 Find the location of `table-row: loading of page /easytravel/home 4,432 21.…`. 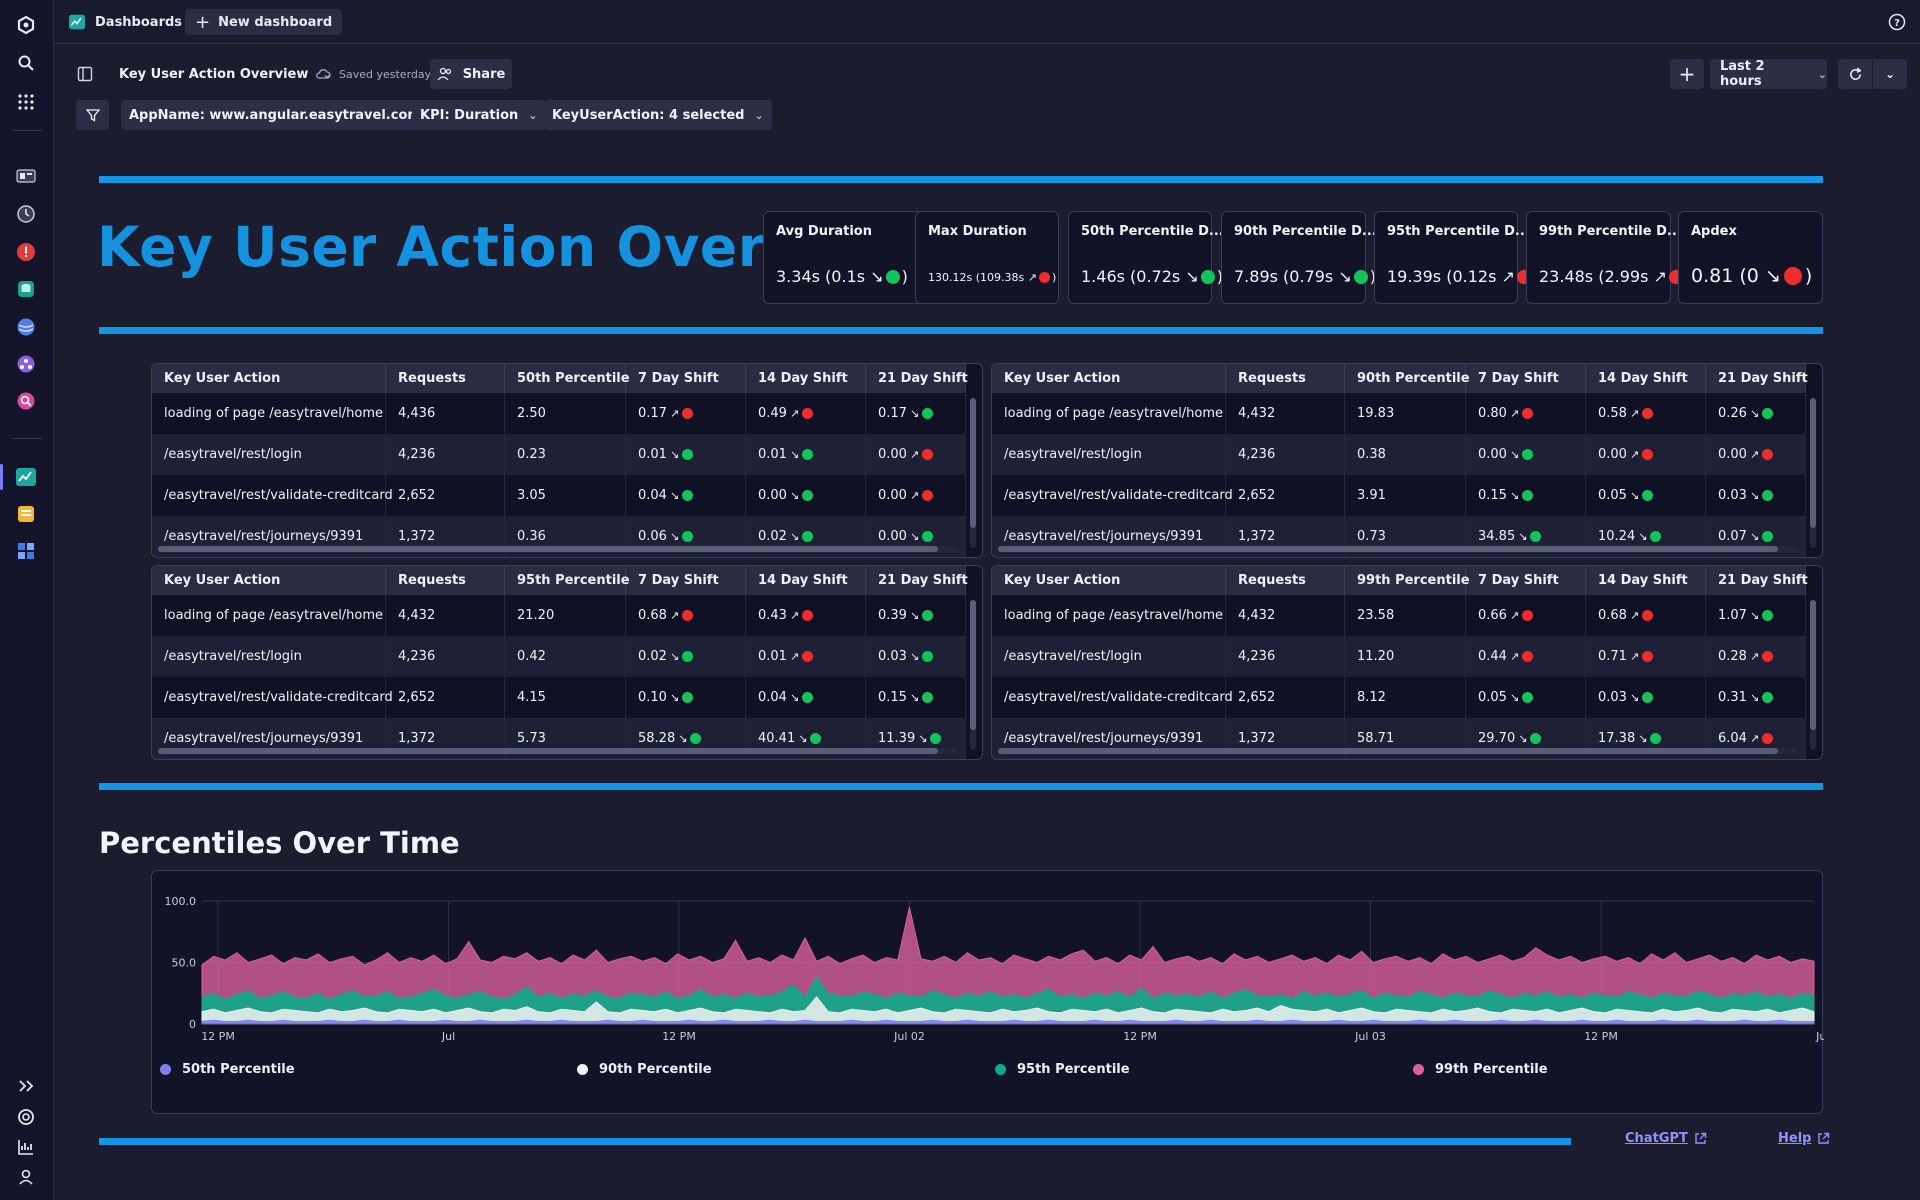

table-row: loading of page /easytravel/home 4,432 21.… is located at coordinates (559, 615).